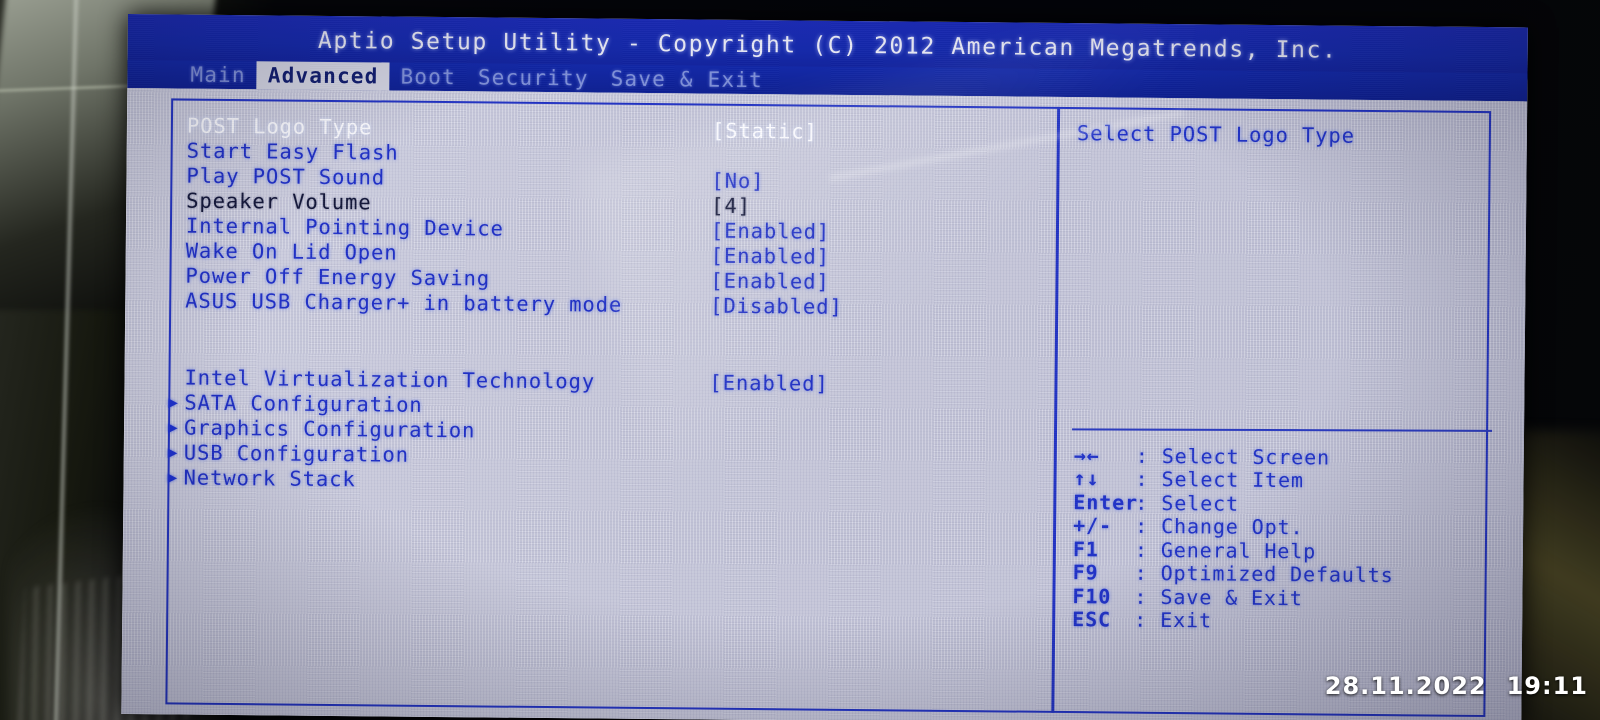 Image resolution: width=1600 pixels, height=720 pixels. What do you see at coordinates (1277, 574) in the screenshot?
I see `legend-description: Optimized Defaults` at bounding box center [1277, 574].